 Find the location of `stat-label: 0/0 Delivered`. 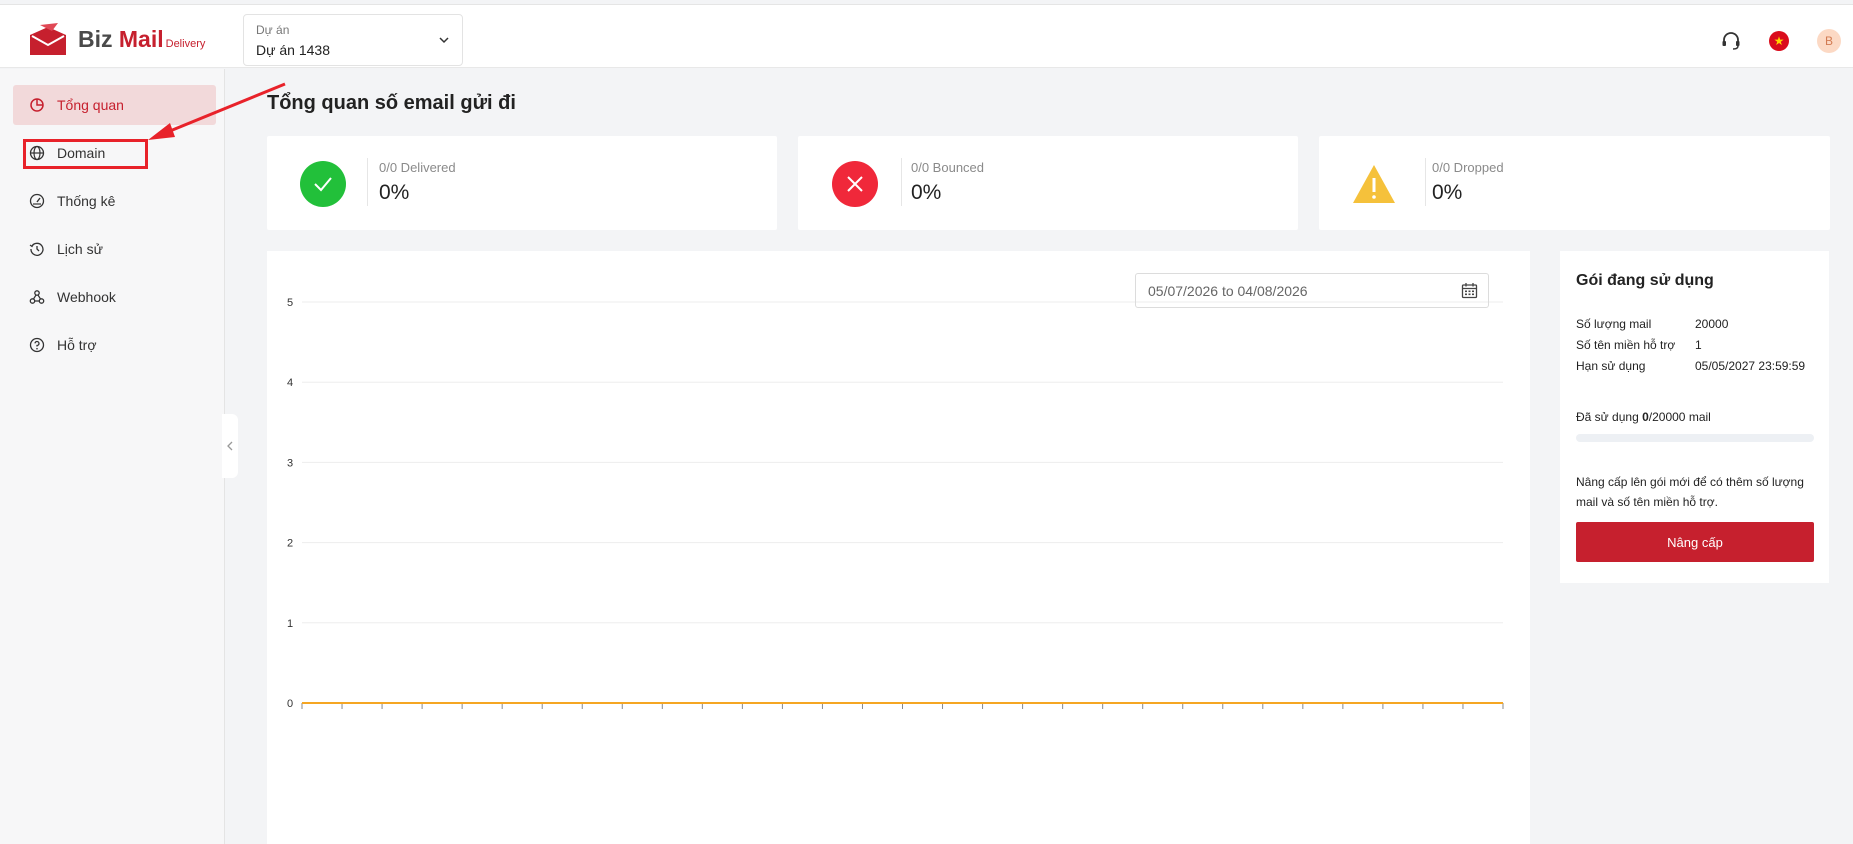

stat-label: 0/0 Delivered is located at coordinates (417, 167).